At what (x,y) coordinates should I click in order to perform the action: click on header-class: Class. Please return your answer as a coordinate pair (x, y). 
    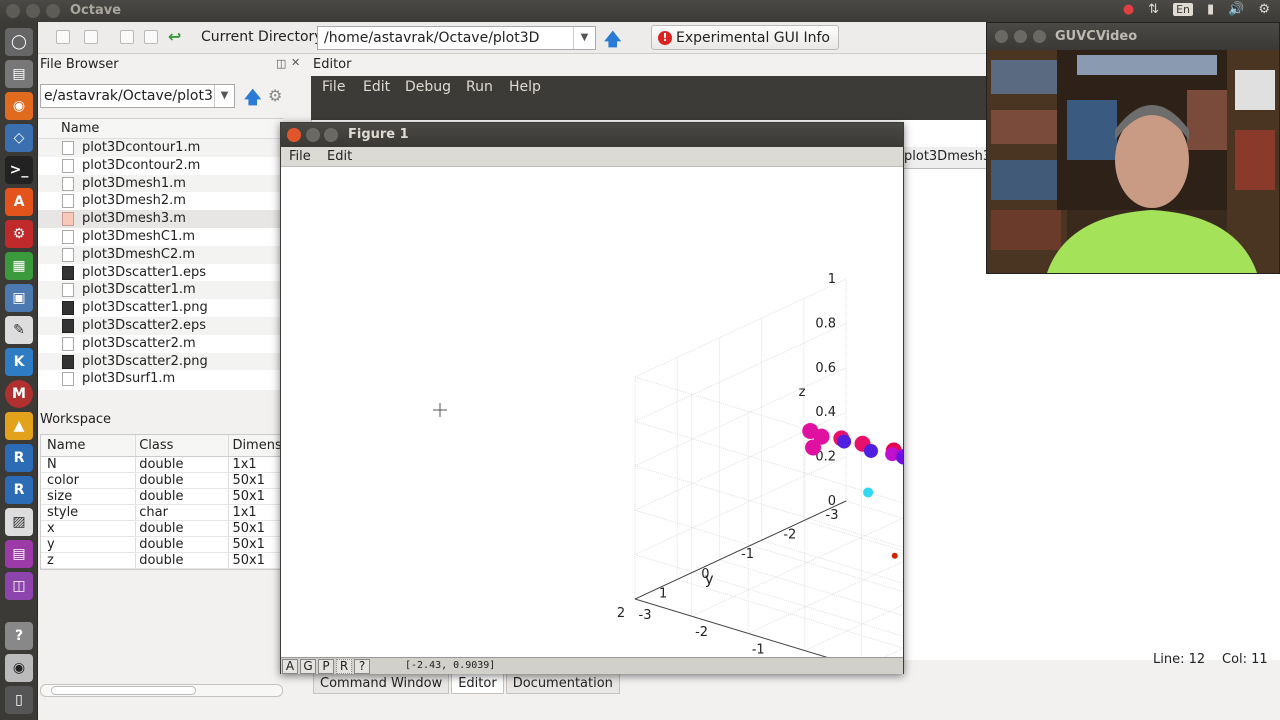
    Looking at the image, I should click on (183, 445).